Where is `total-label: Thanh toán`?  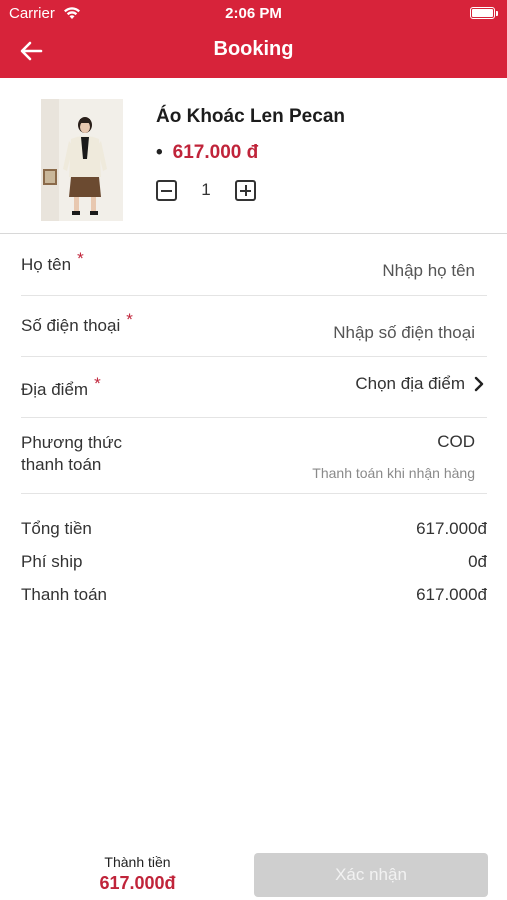
total-label: Thanh toán is located at coordinates (64, 594).